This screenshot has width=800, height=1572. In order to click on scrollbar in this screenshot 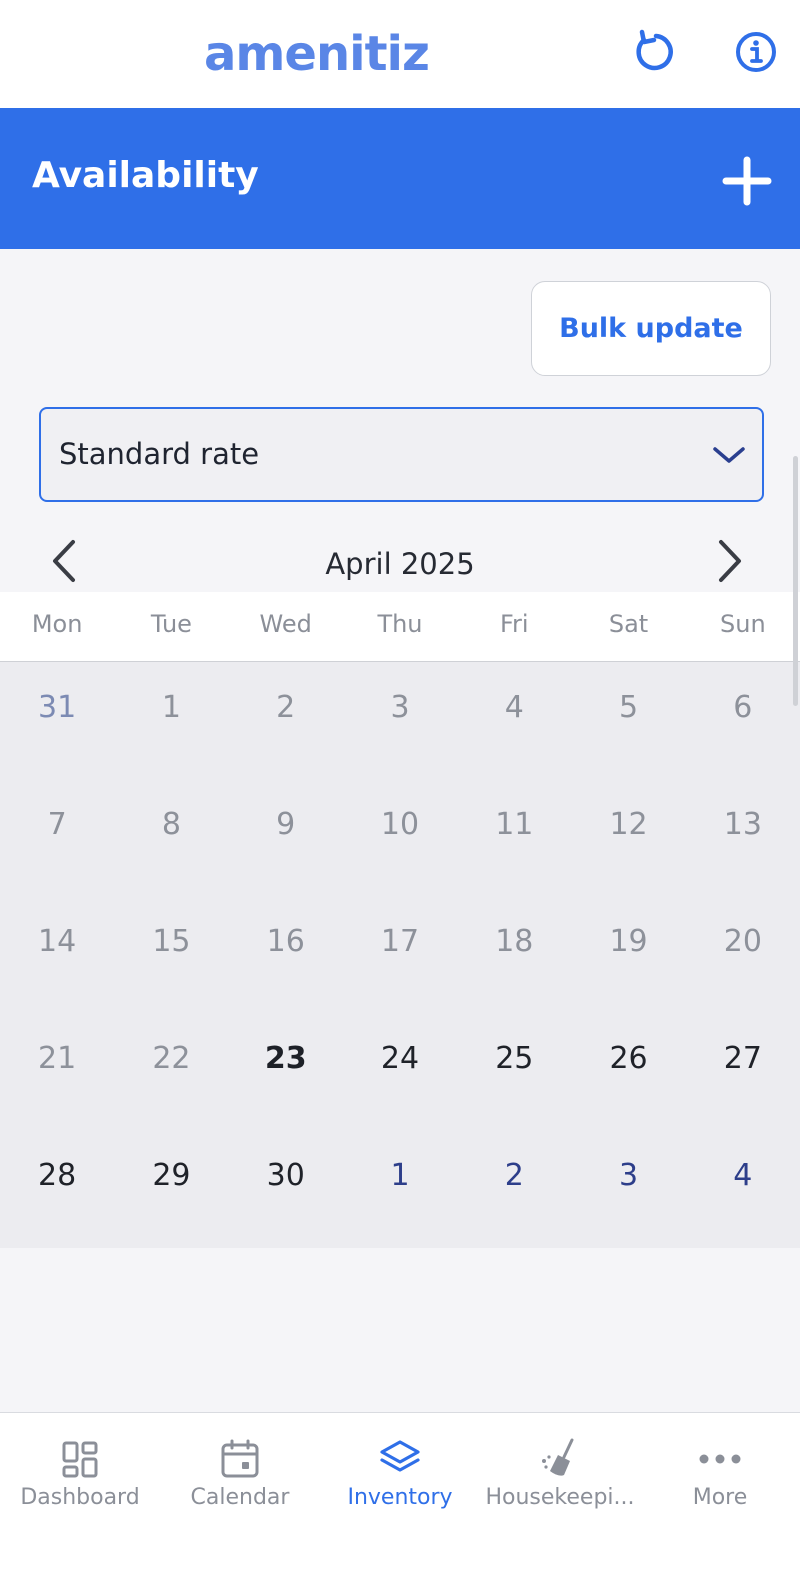, I will do `click(795, 581)`.